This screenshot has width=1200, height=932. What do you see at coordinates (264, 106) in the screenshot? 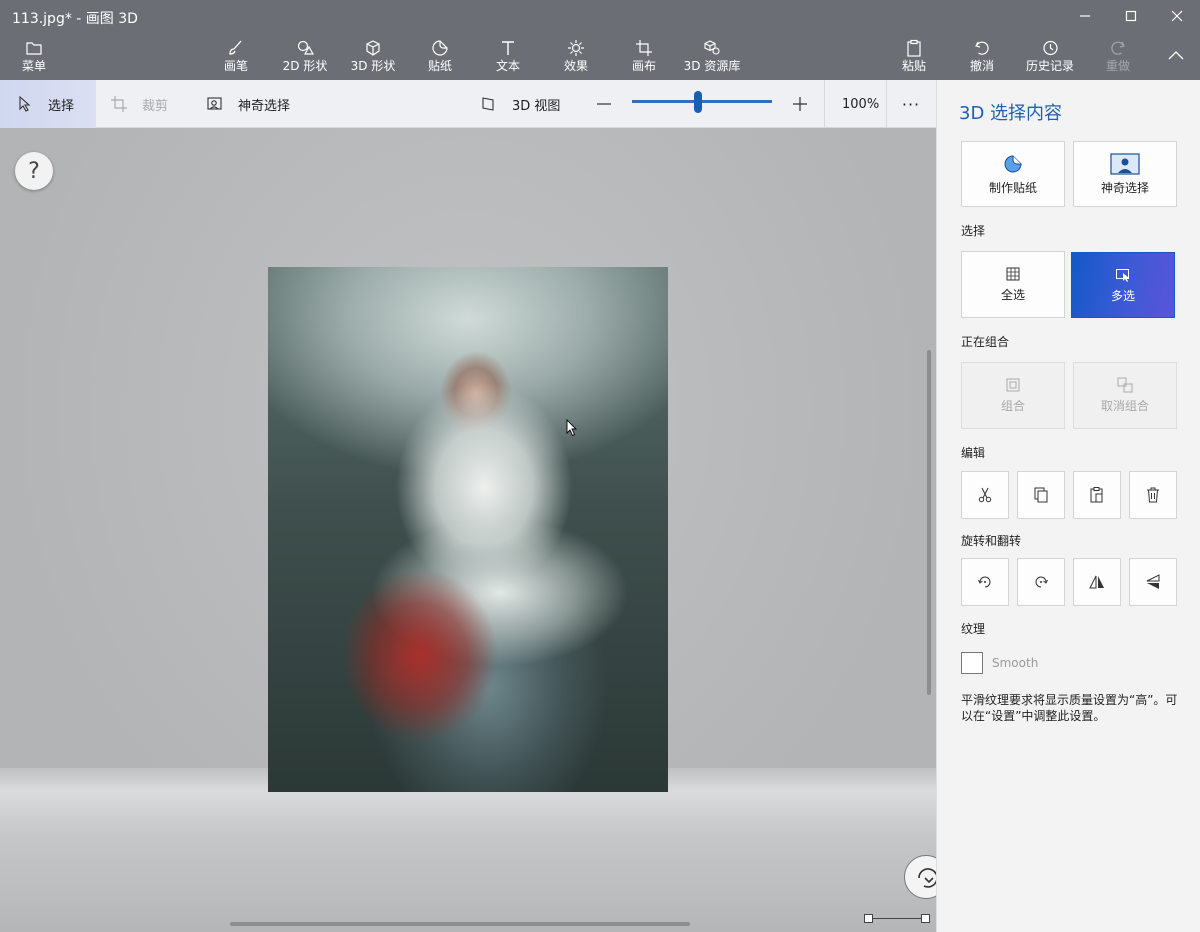
I see `magic-select-label: 神奇选择` at bounding box center [264, 106].